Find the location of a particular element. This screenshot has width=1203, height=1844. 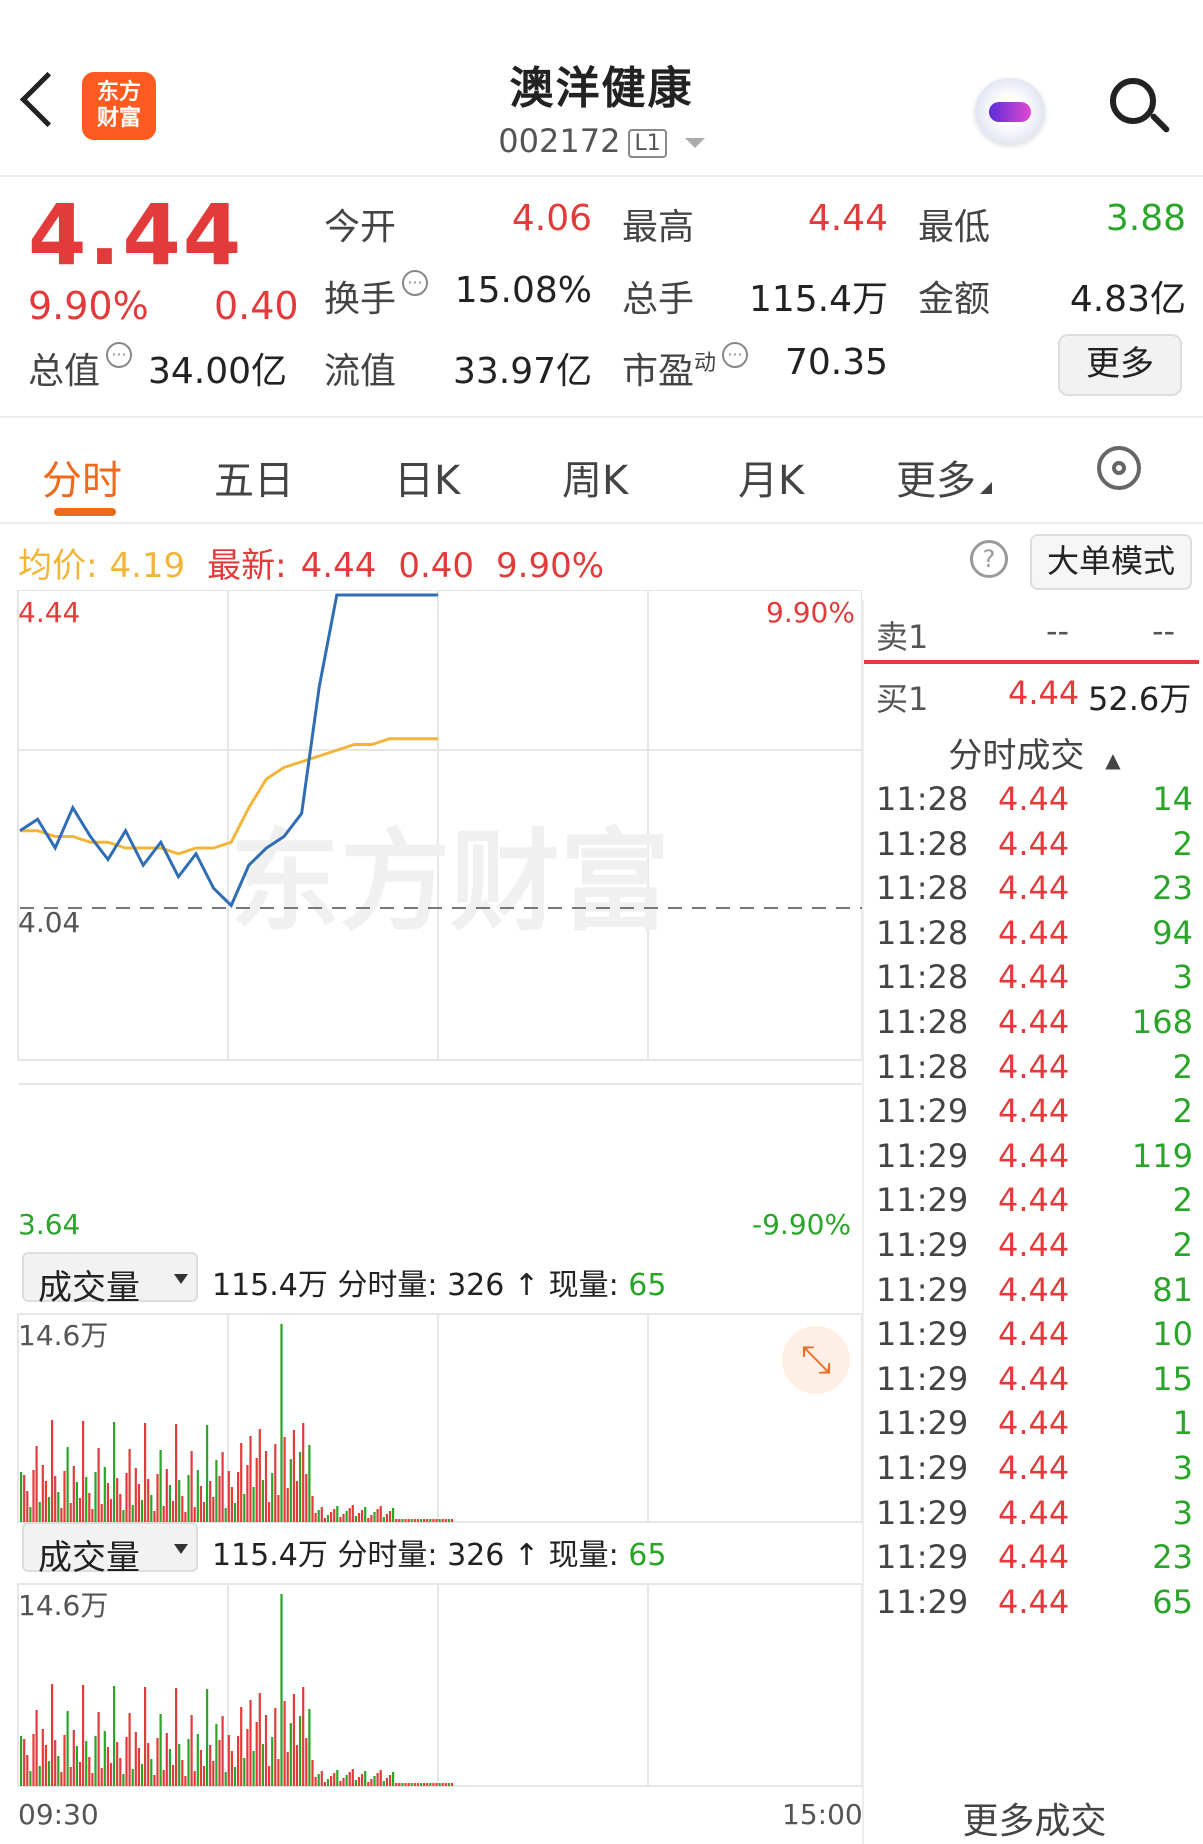

turnover-value: 15.08% is located at coordinates (523, 290).